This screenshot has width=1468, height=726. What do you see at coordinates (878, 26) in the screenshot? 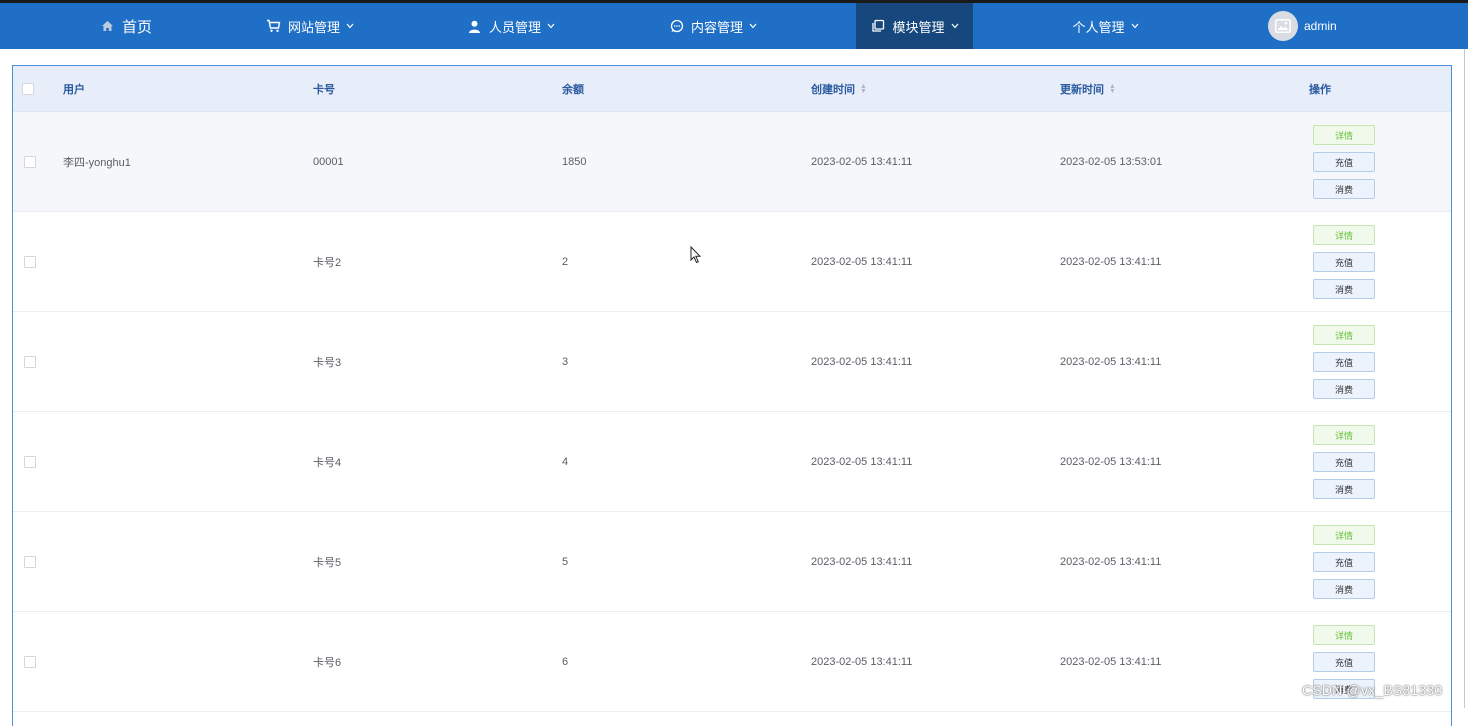
I see `copy-icon` at bounding box center [878, 26].